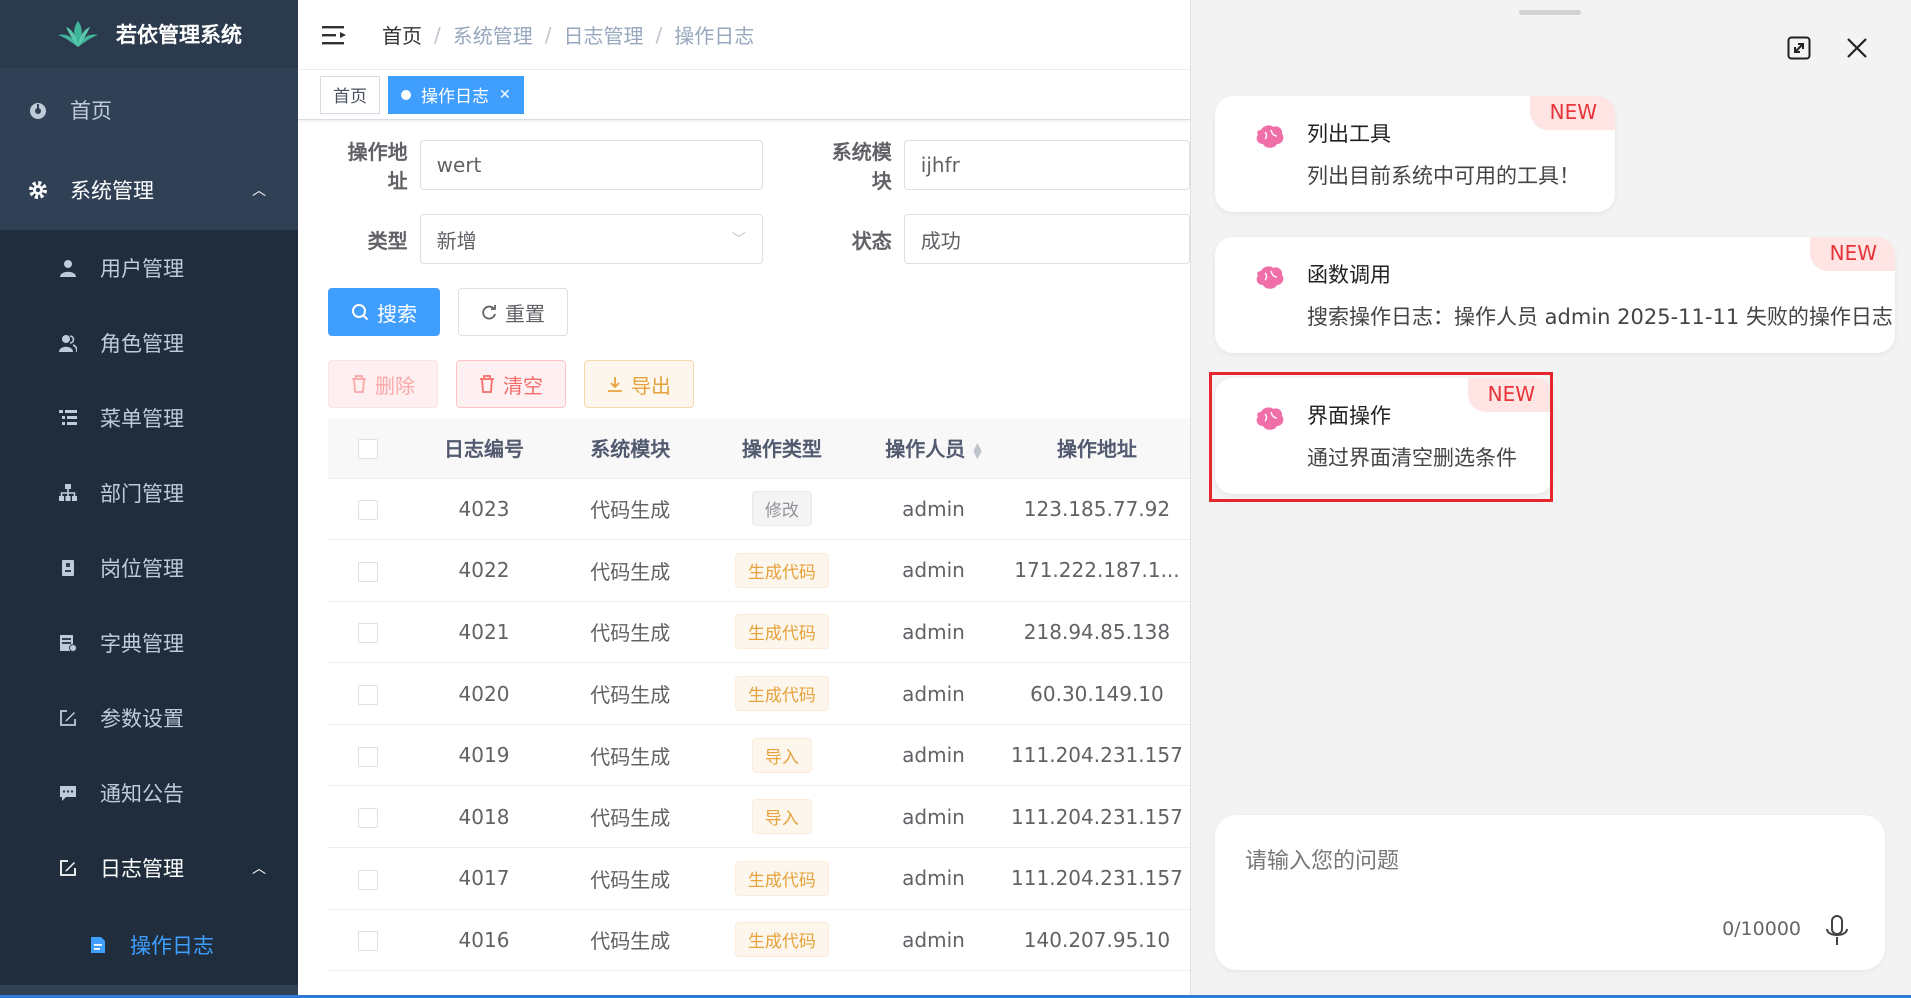 The width and height of the screenshot is (1911, 998). Describe the element at coordinates (484, 570) in the screenshot. I see `cell-id: 4022` at that location.